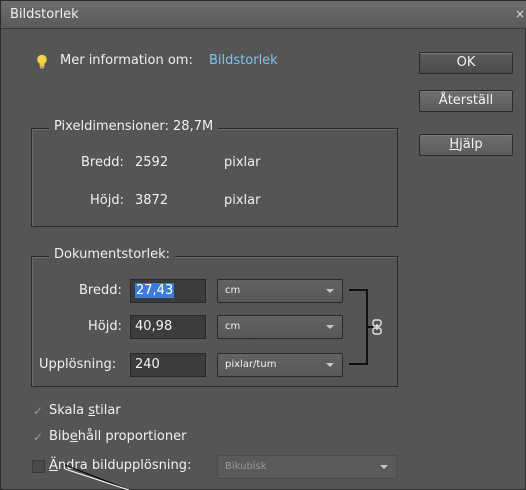  What do you see at coordinates (38, 437) in the screenshot?
I see `constrain-check-icon: ✓` at bounding box center [38, 437].